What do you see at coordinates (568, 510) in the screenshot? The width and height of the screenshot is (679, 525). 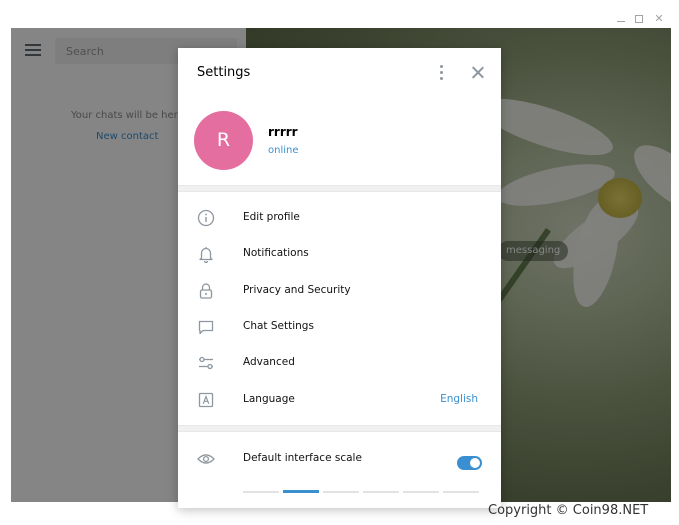 I see `watermark-copyright: Copyright © Coin98.NET` at bounding box center [568, 510].